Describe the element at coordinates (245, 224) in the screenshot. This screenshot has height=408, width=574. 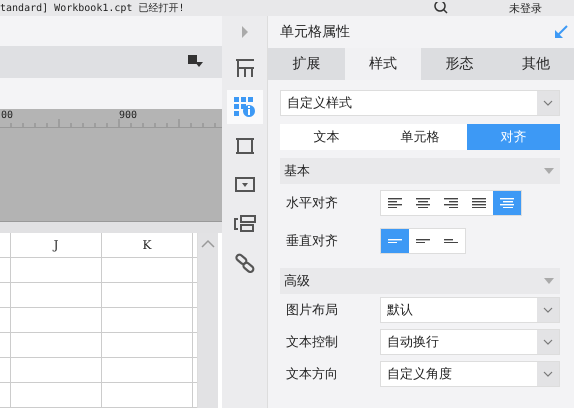
I see `stacked-bars-icon` at that location.